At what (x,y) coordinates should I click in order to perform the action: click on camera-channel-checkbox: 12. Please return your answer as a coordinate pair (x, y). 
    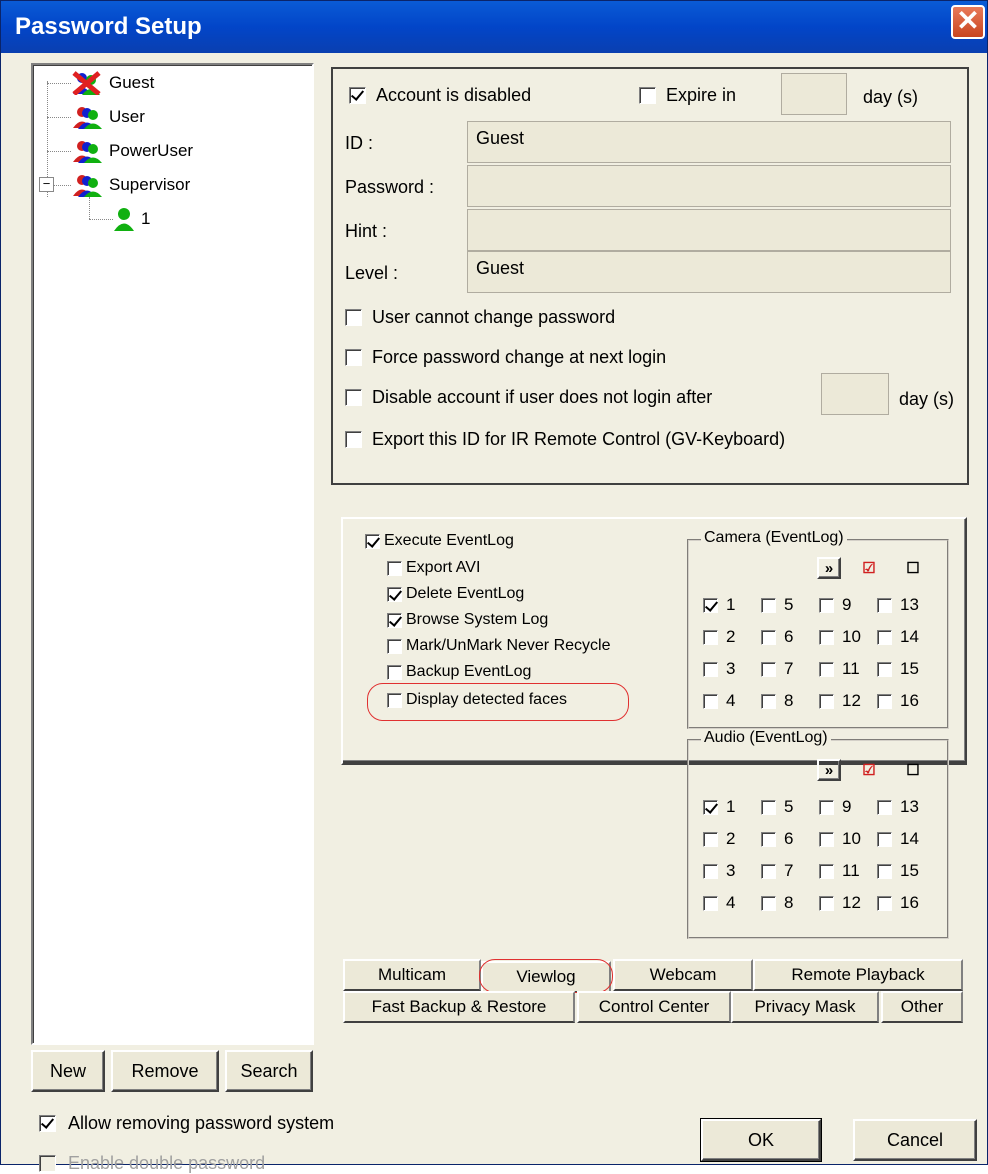
    Looking at the image, I should click on (848, 701).